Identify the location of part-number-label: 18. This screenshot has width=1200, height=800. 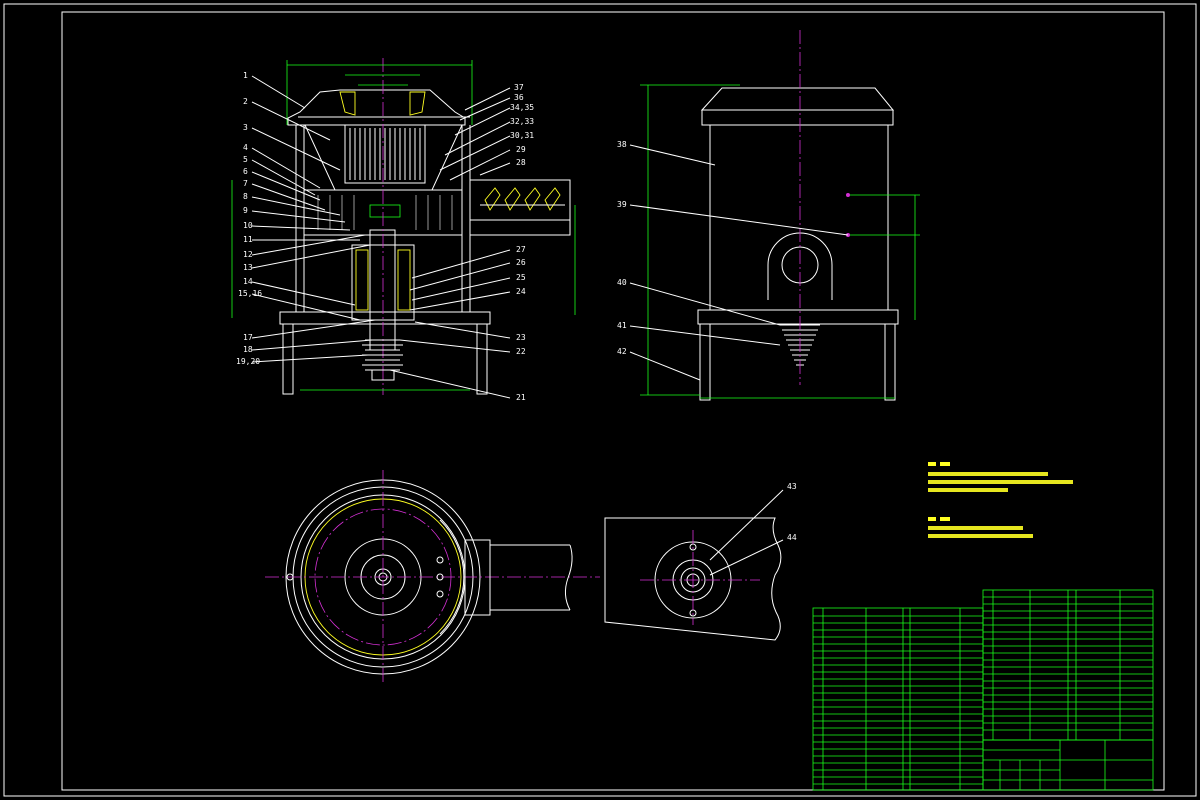
(248, 349).